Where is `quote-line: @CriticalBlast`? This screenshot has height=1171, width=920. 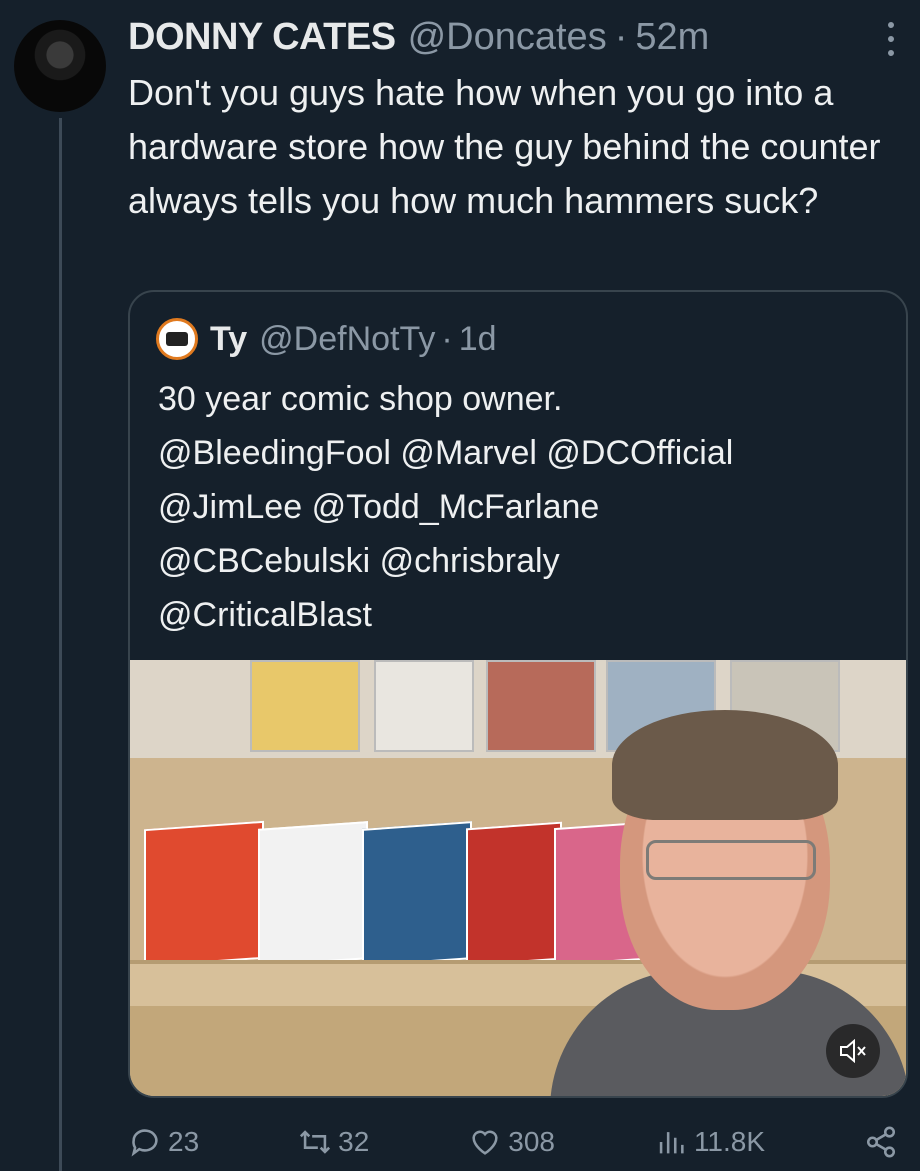 quote-line: @CriticalBlast is located at coordinates (265, 615).